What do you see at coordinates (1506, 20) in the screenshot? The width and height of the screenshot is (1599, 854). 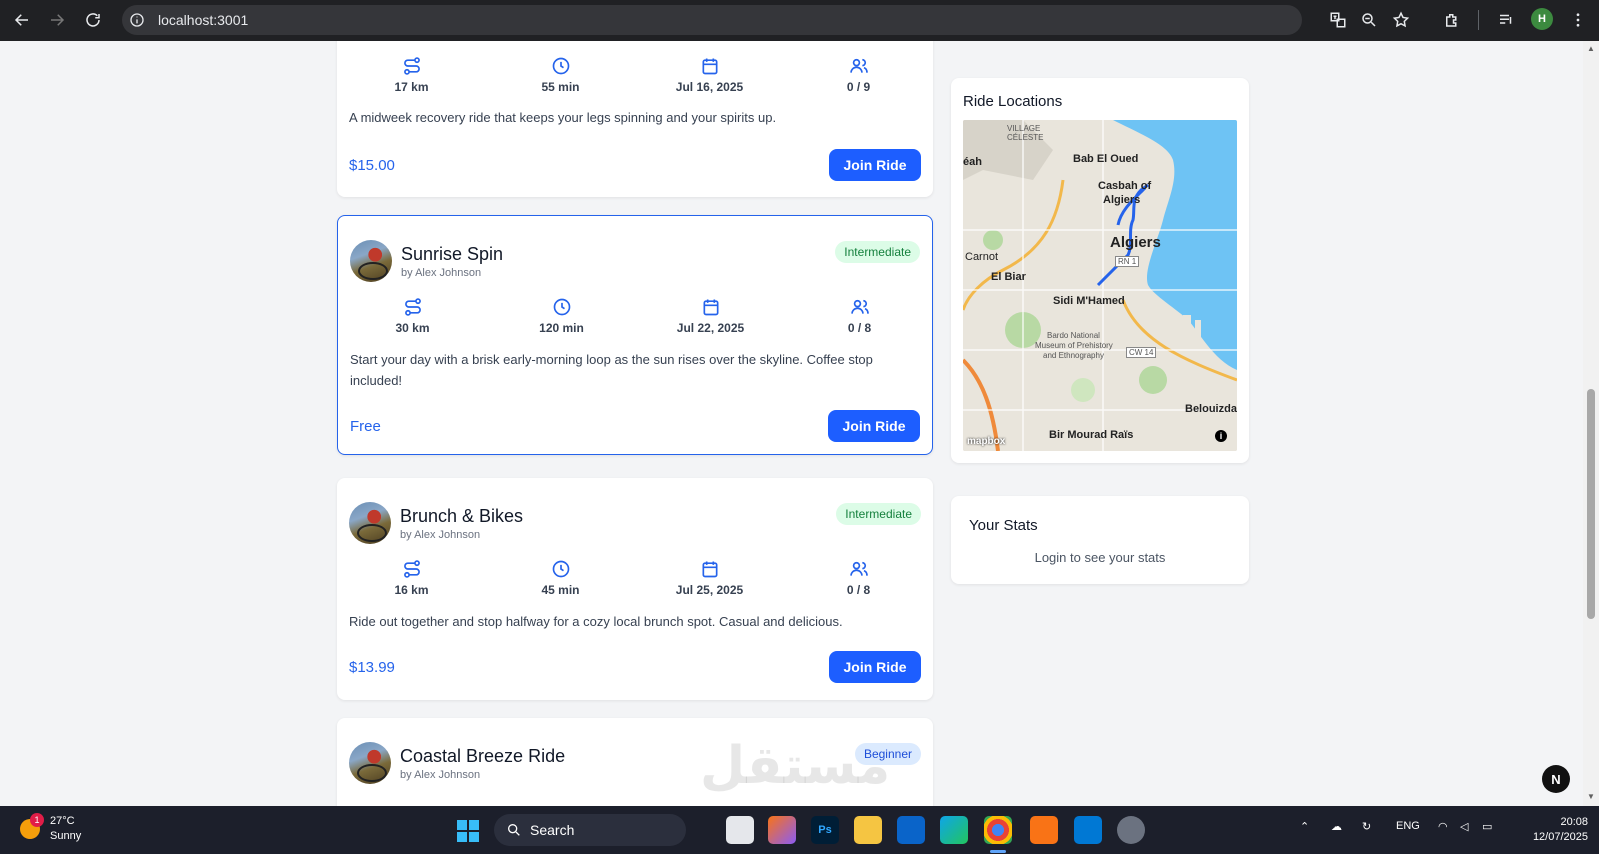 I see `media-icon` at bounding box center [1506, 20].